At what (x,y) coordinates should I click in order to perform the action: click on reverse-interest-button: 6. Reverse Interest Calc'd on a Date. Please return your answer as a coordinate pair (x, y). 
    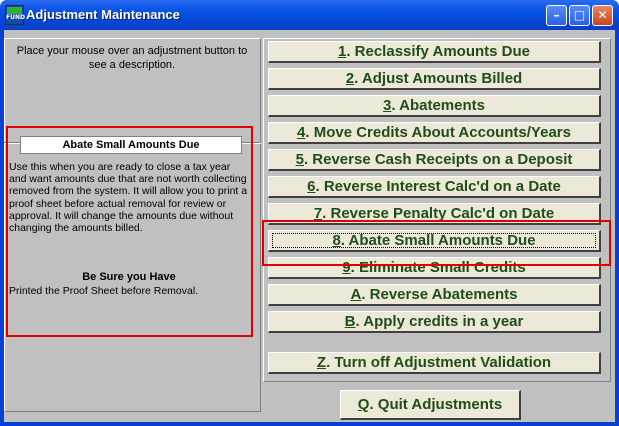
    Looking at the image, I should click on (434, 187).